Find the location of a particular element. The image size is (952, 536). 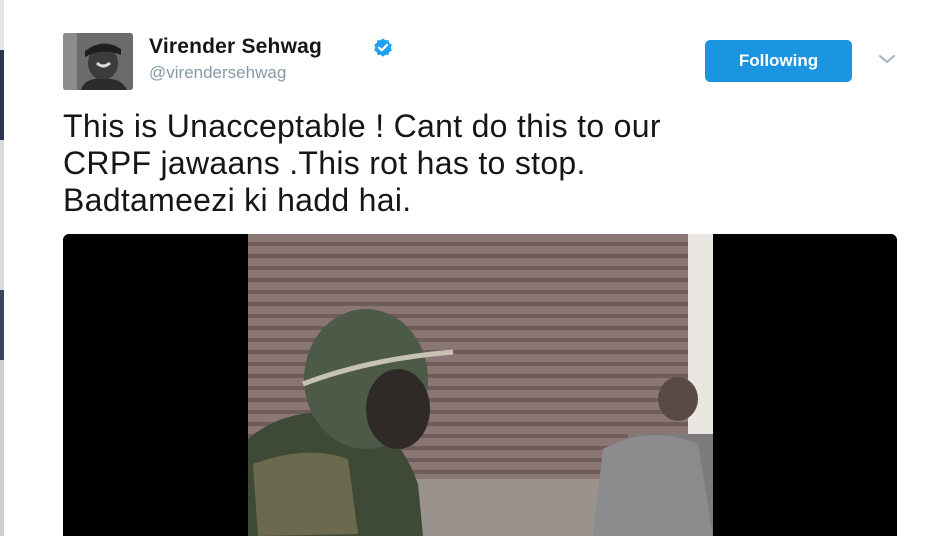

following-button: Following is located at coordinates (778, 61).